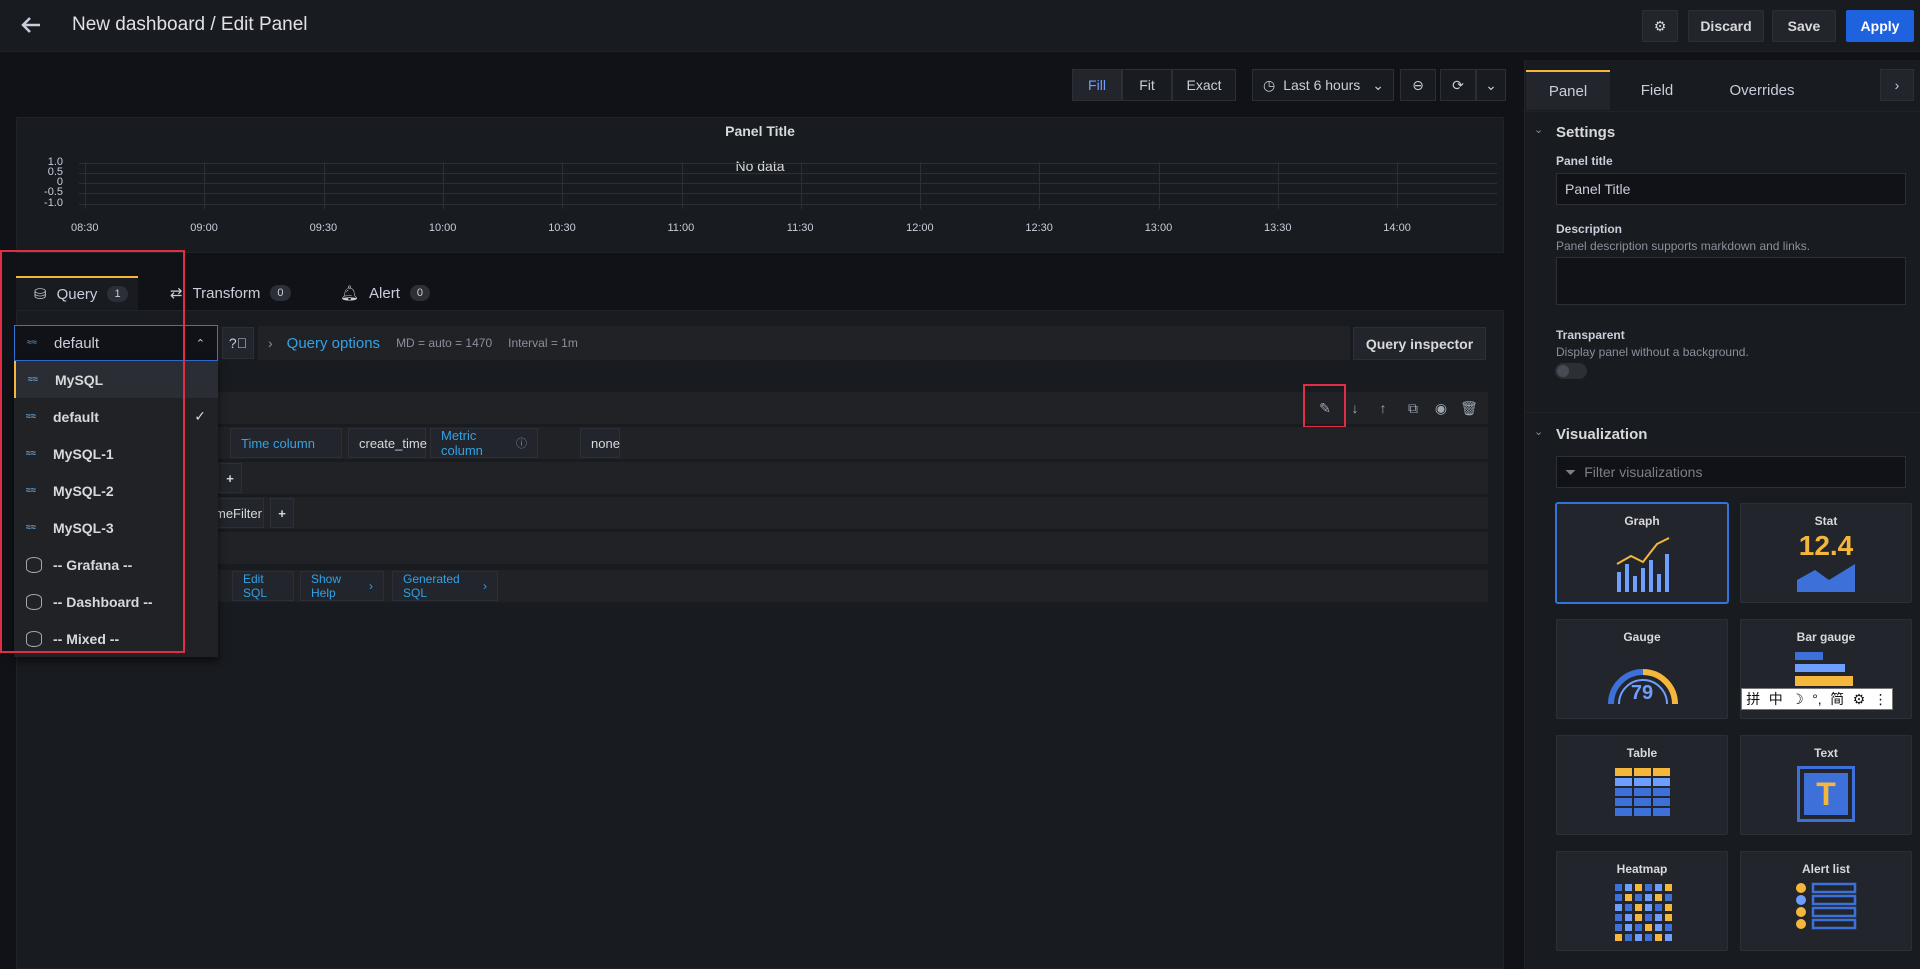 The image size is (1920, 969). What do you see at coordinates (1643, 564) in the screenshot?
I see `graph-viz-icon` at bounding box center [1643, 564].